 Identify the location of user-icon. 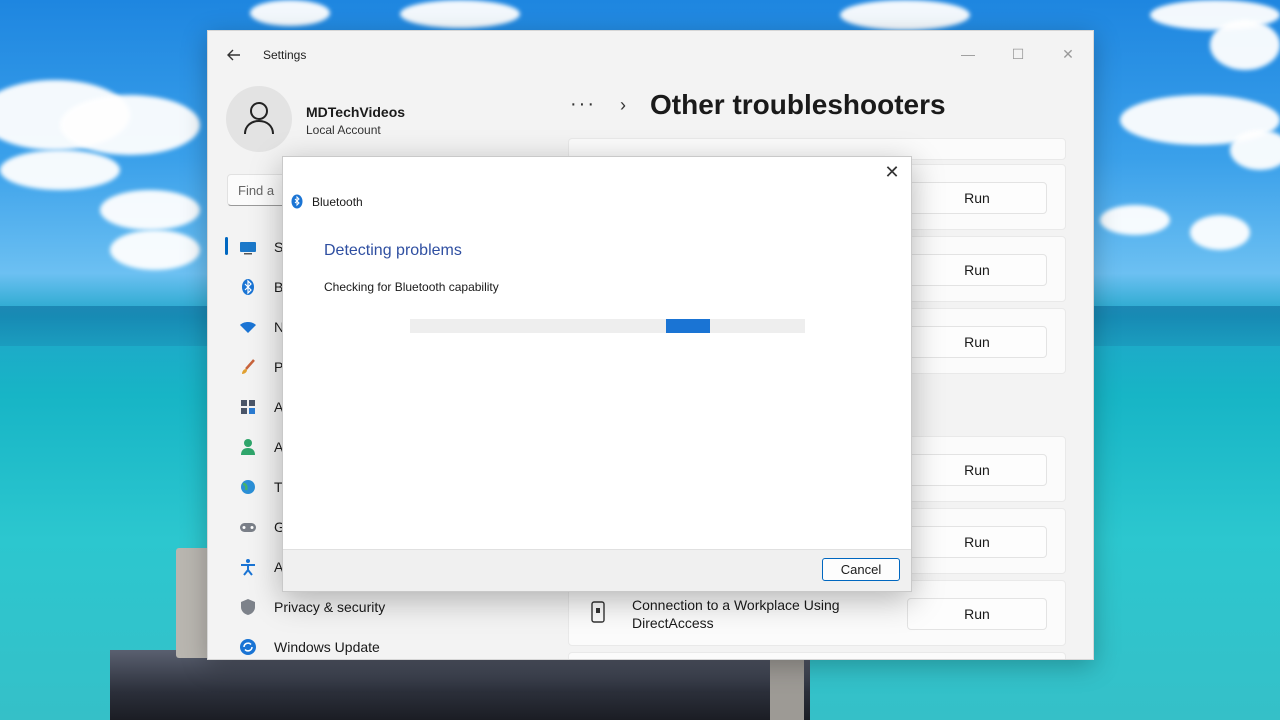
(259, 118).